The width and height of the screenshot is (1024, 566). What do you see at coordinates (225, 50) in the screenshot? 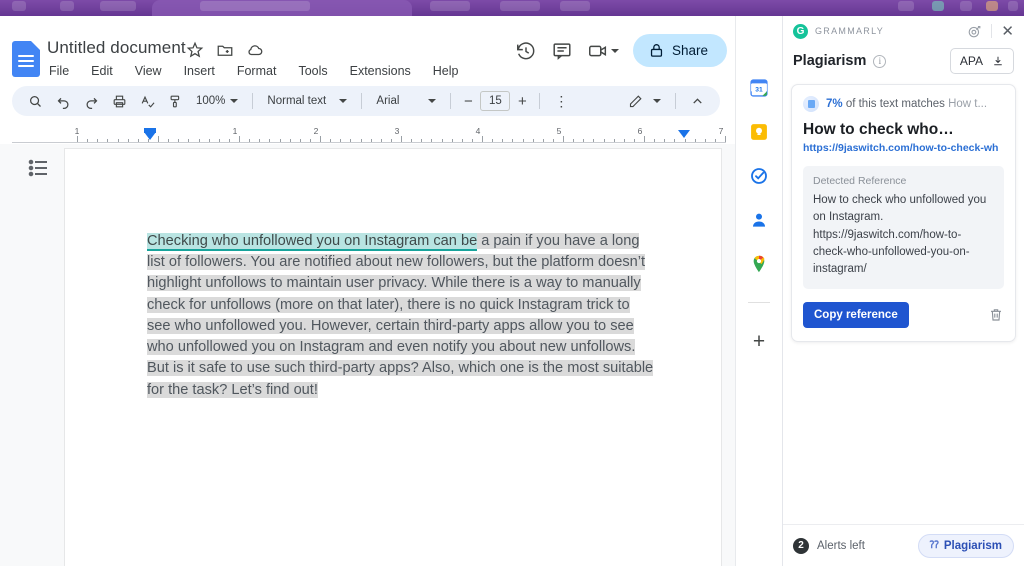
I see `move-to-folder-icon` at bounding box center [225, 50].